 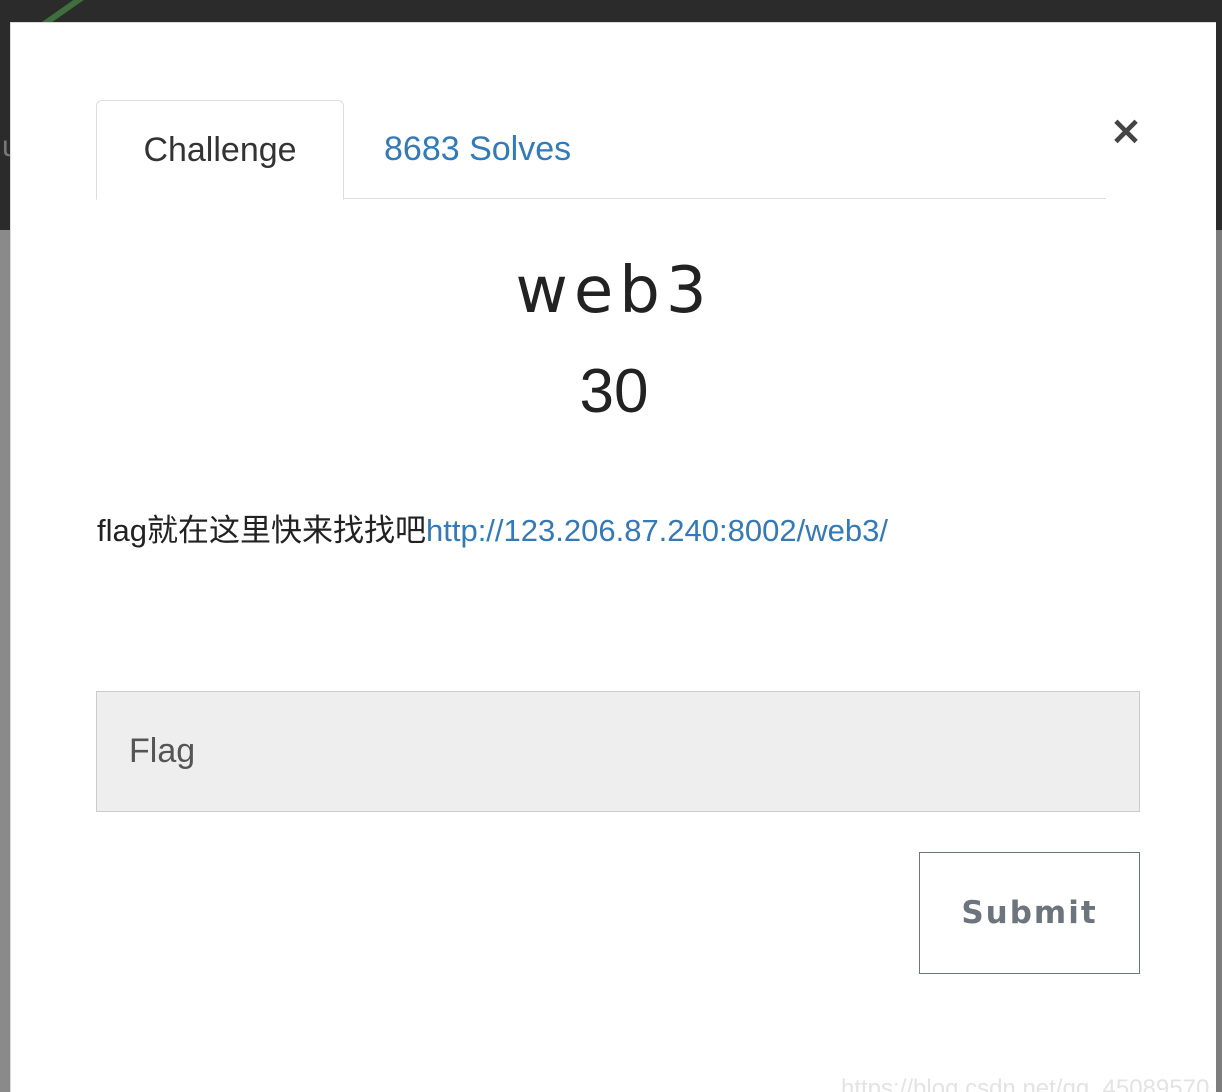 I want to click on modal-tabs: Challenge 8683 Solves, so click(x=601, y=150).